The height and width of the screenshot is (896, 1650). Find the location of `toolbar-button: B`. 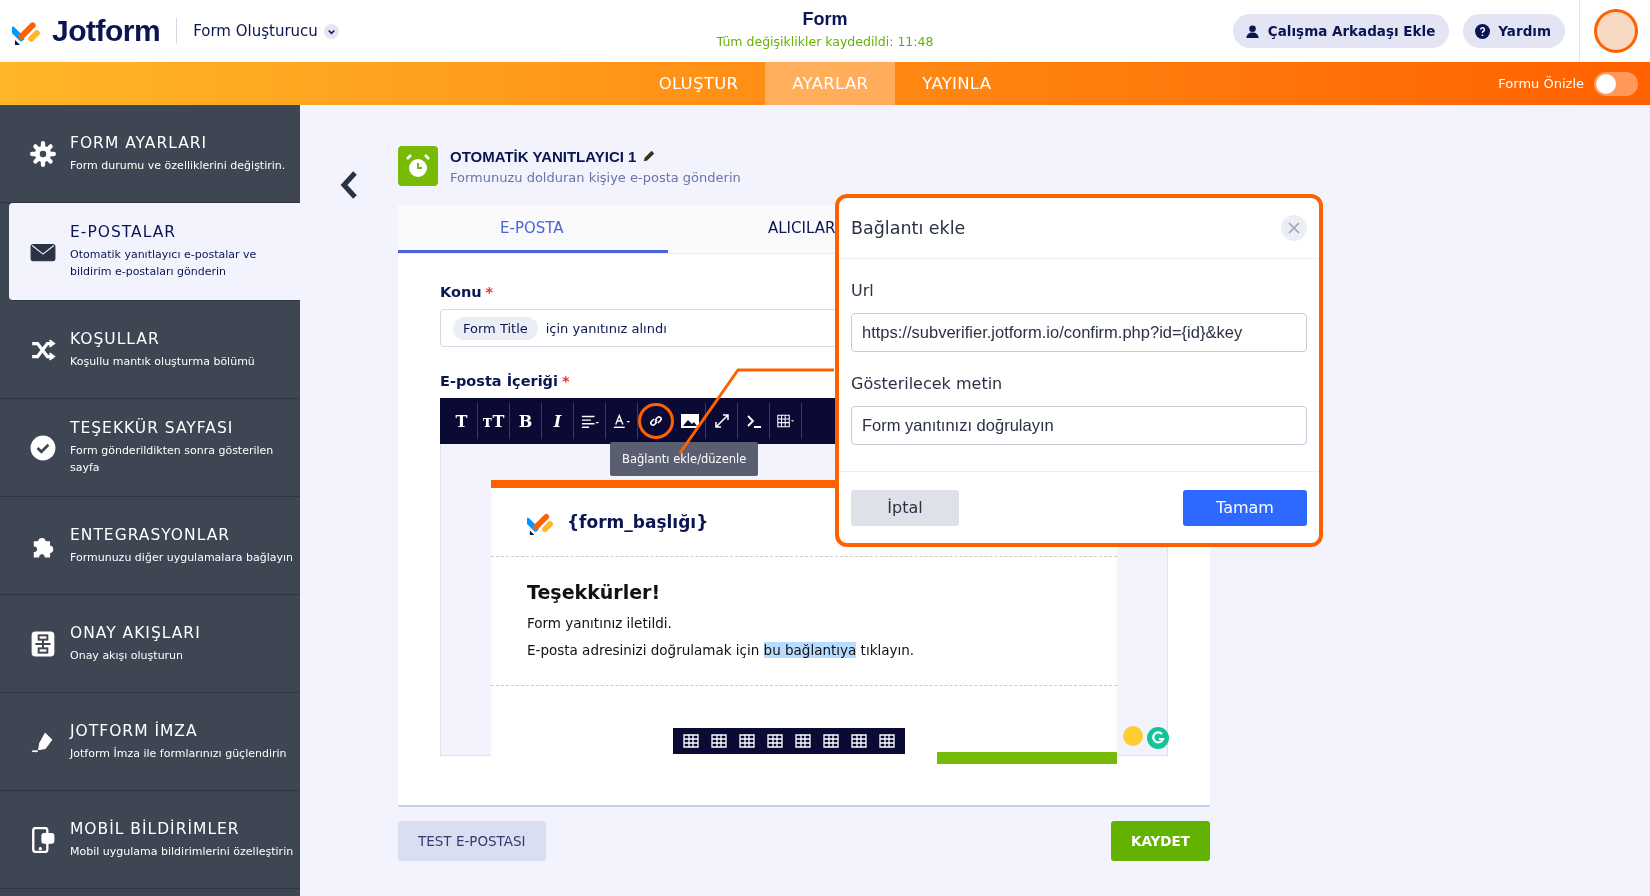

toolbar-button: B is located at coordinates (526, 421).